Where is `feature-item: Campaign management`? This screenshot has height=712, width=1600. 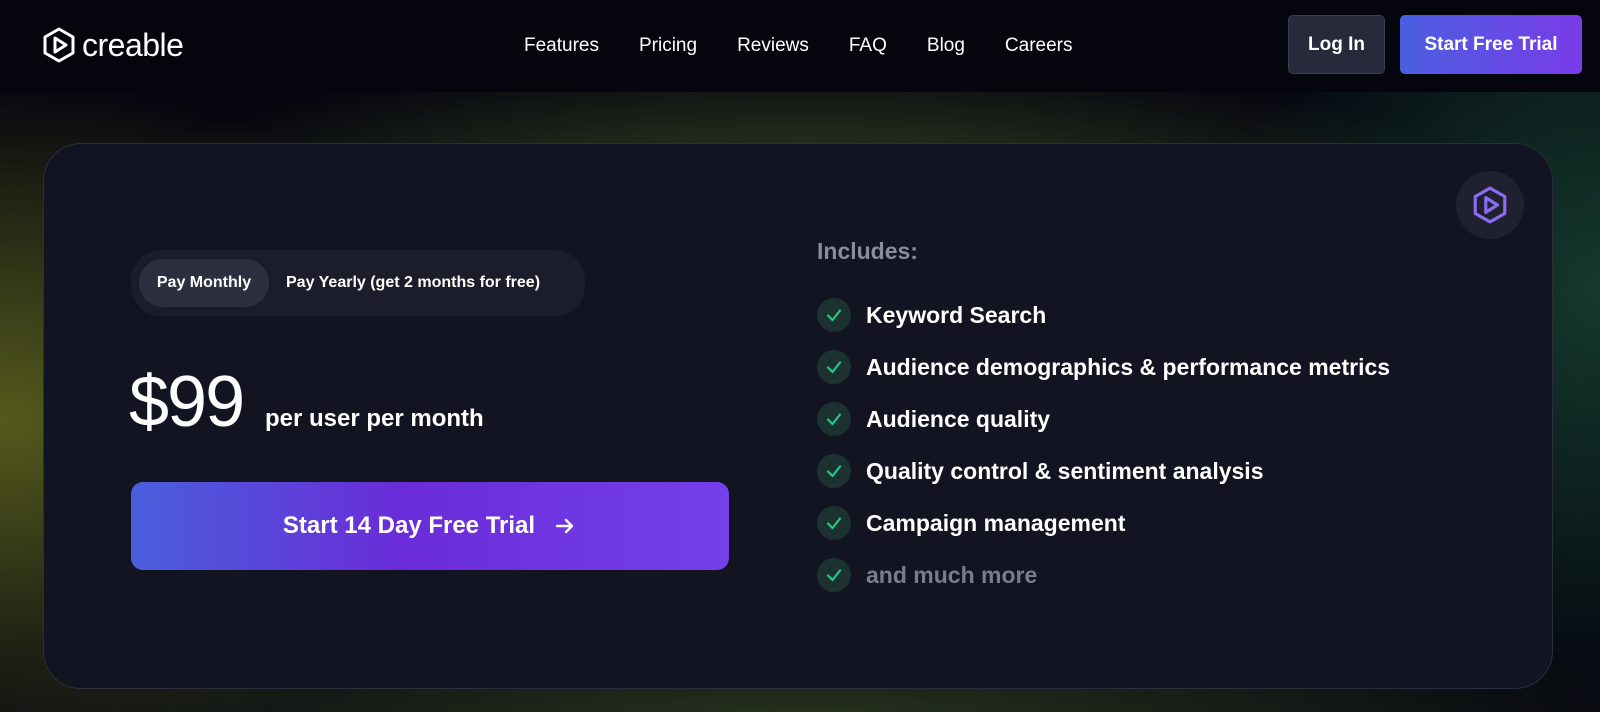 feature-item: Campaign management is located at coordinates (1103, 523).